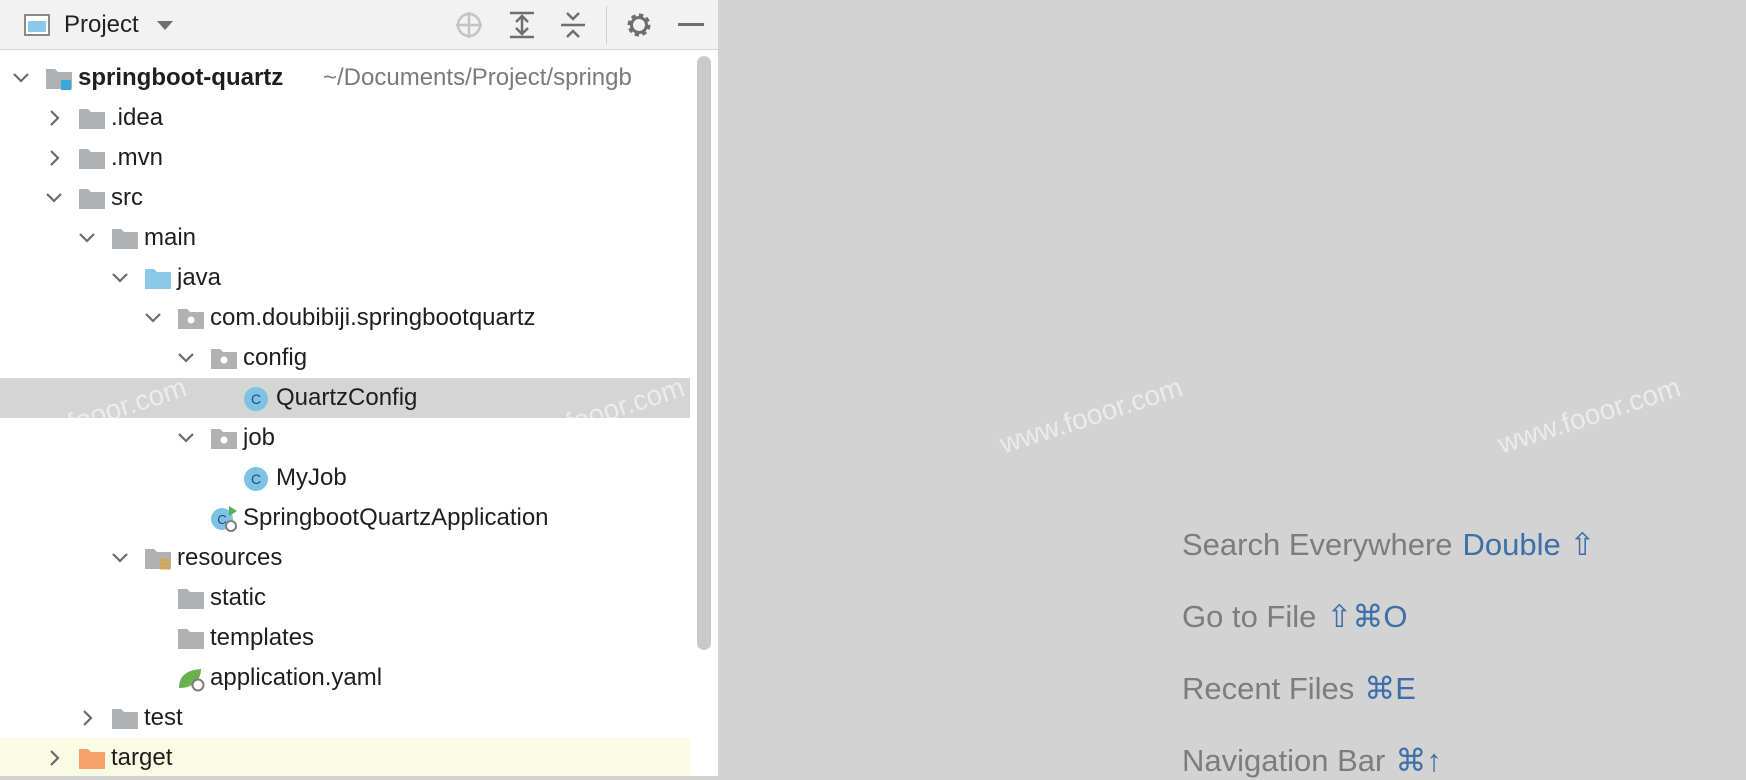  Describe the element at coordinates (1418, 760) in the screenshot. I see `hint-shortcut: ⌘↑` at that location.